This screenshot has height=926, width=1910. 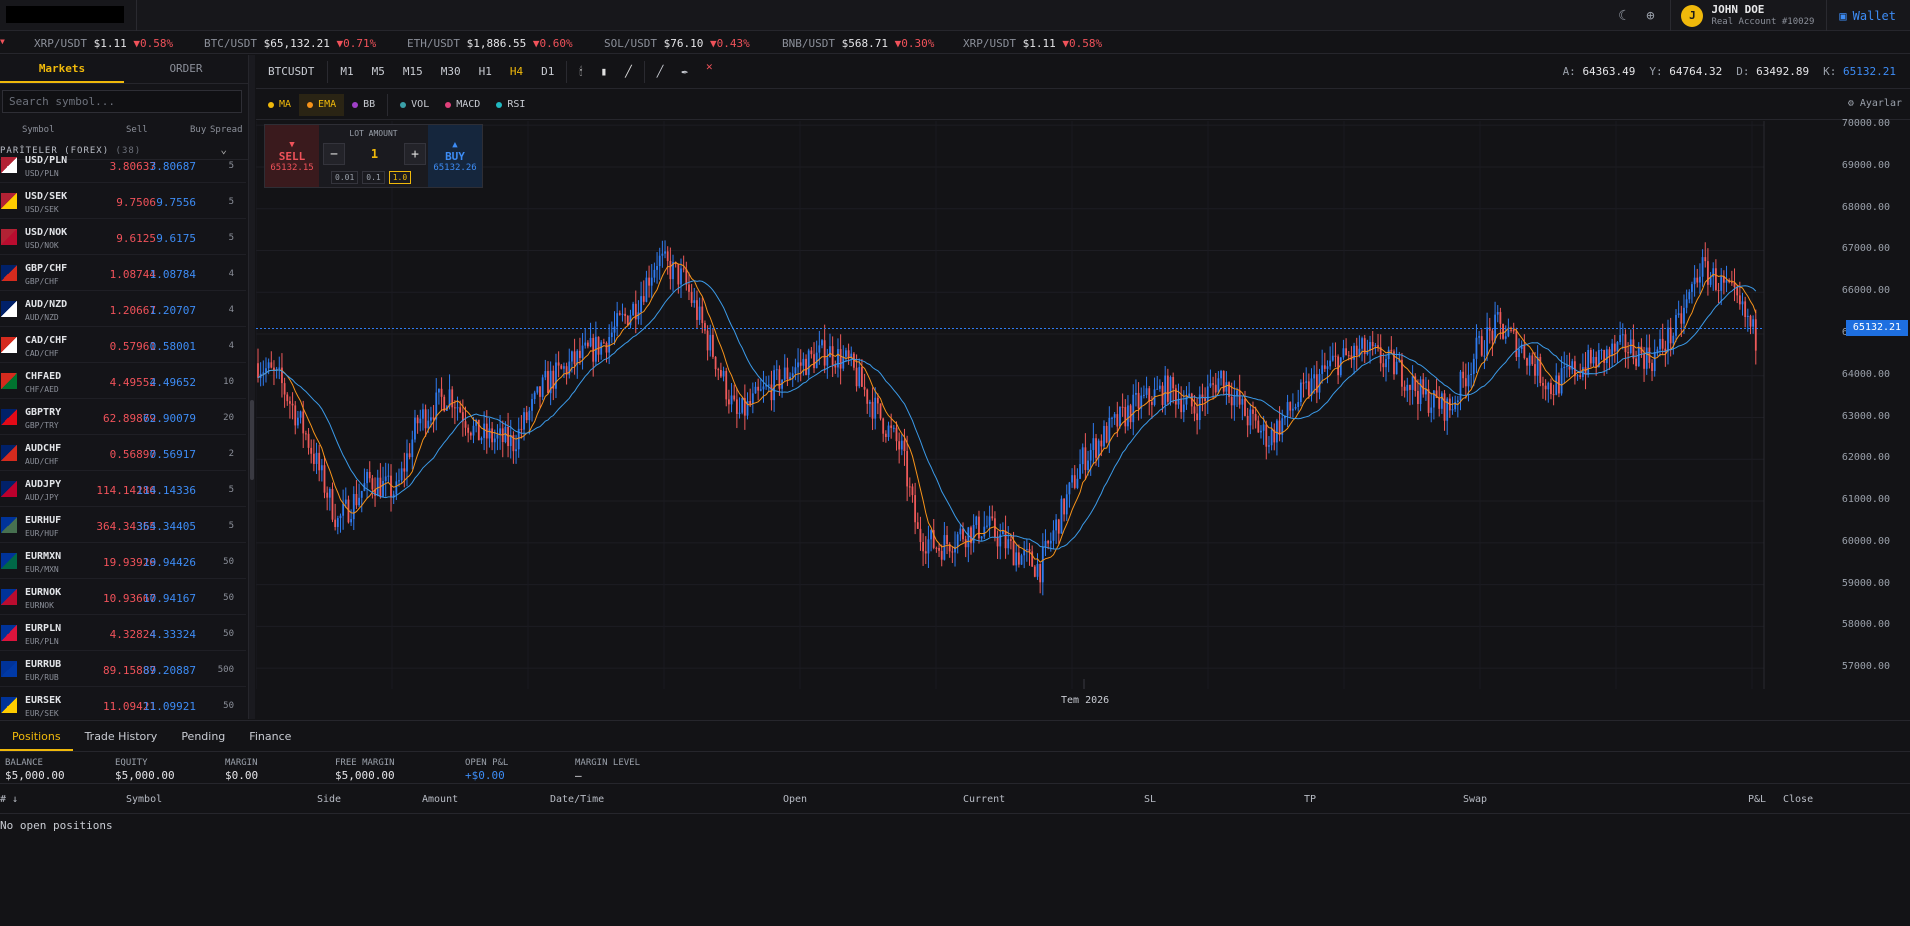 What do you see at coordinates (65, 14) in the screenshot?
I see `logo` at bounding box center [65, 14].